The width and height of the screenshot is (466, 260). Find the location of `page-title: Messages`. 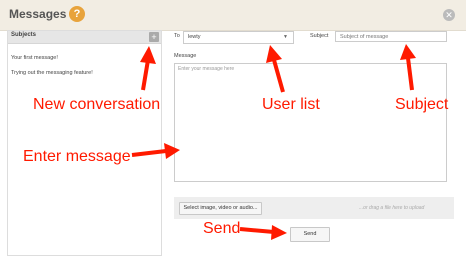

page-title: Messages is located at coordinates (38, 14).